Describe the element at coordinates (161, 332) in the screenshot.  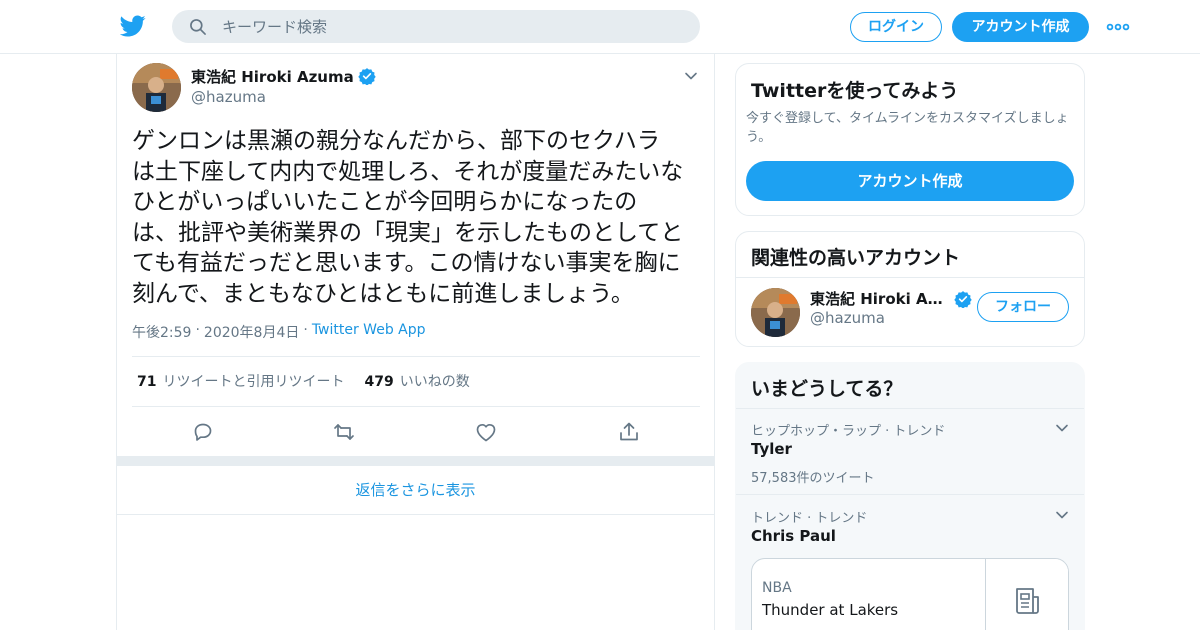
I see `tweet-time: 午後2:59` at that location.